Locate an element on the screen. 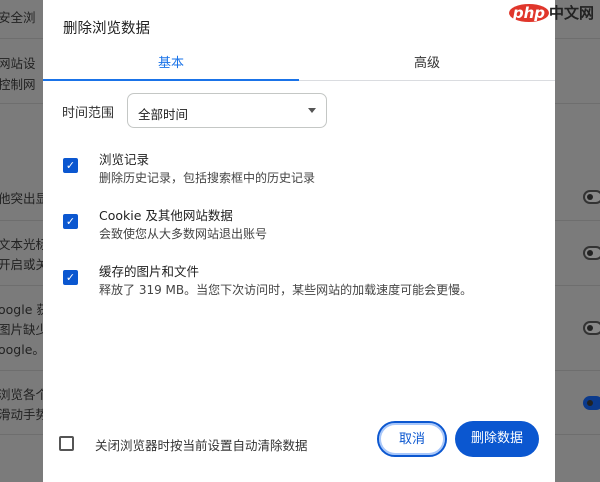 Image resolution: width=600 pixels, height=482 pixels. auto-clear-label: 关闭浏览器时按当前设置自动清除数据 is located at coordinates (201, 445).